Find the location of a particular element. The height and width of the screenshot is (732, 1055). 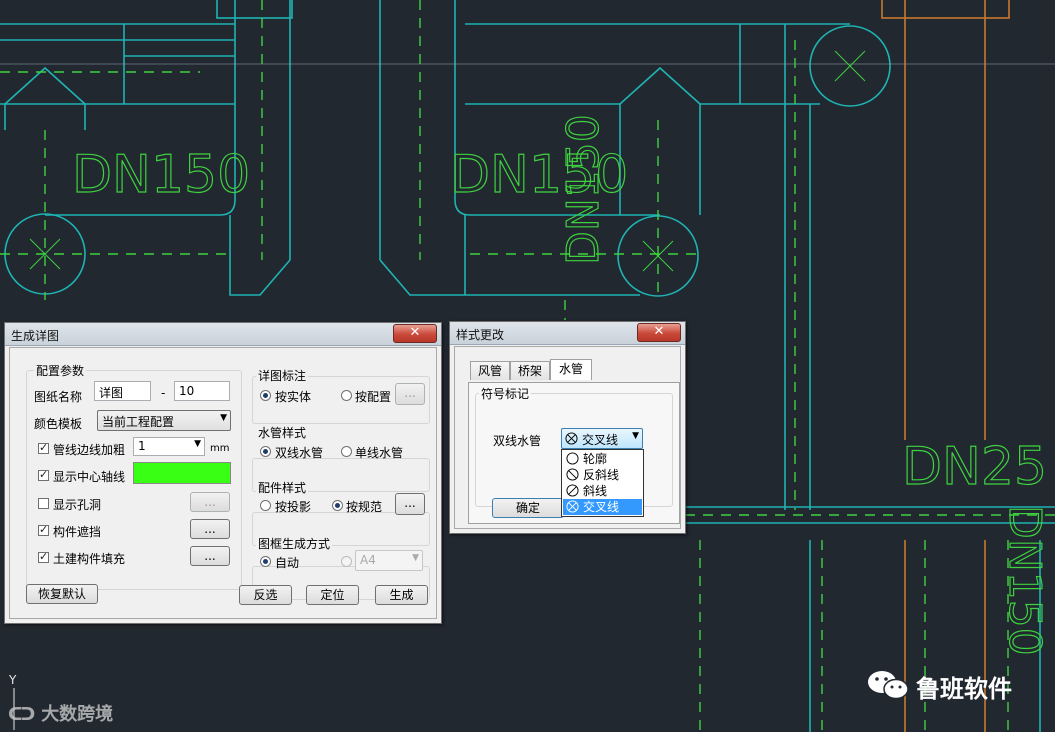

radio-by-config is located at coordinates (346, 395).